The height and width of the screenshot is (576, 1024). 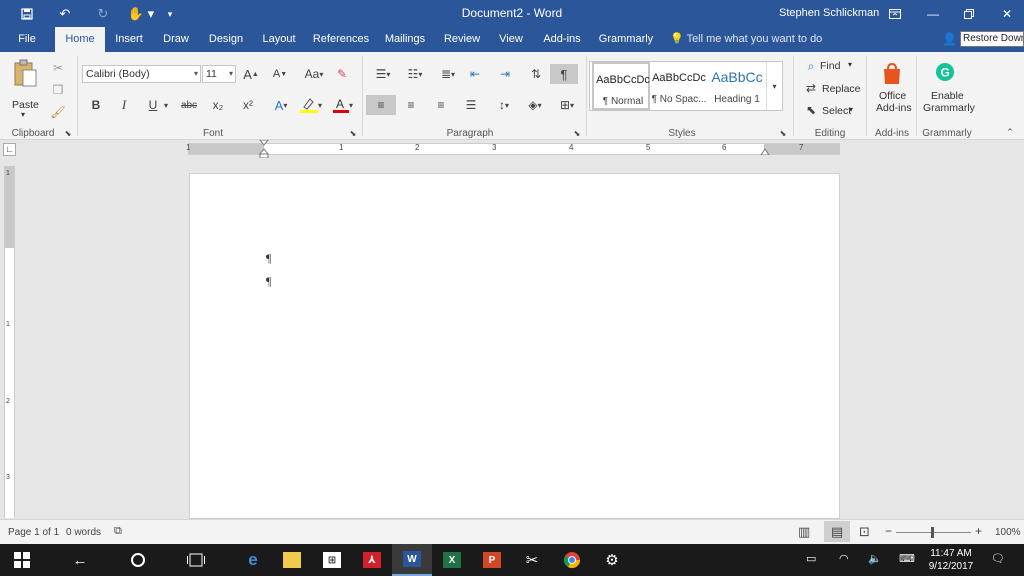 I want to click on font-name-field: Calibri (Body) ▾, so click(x=141, y=74).